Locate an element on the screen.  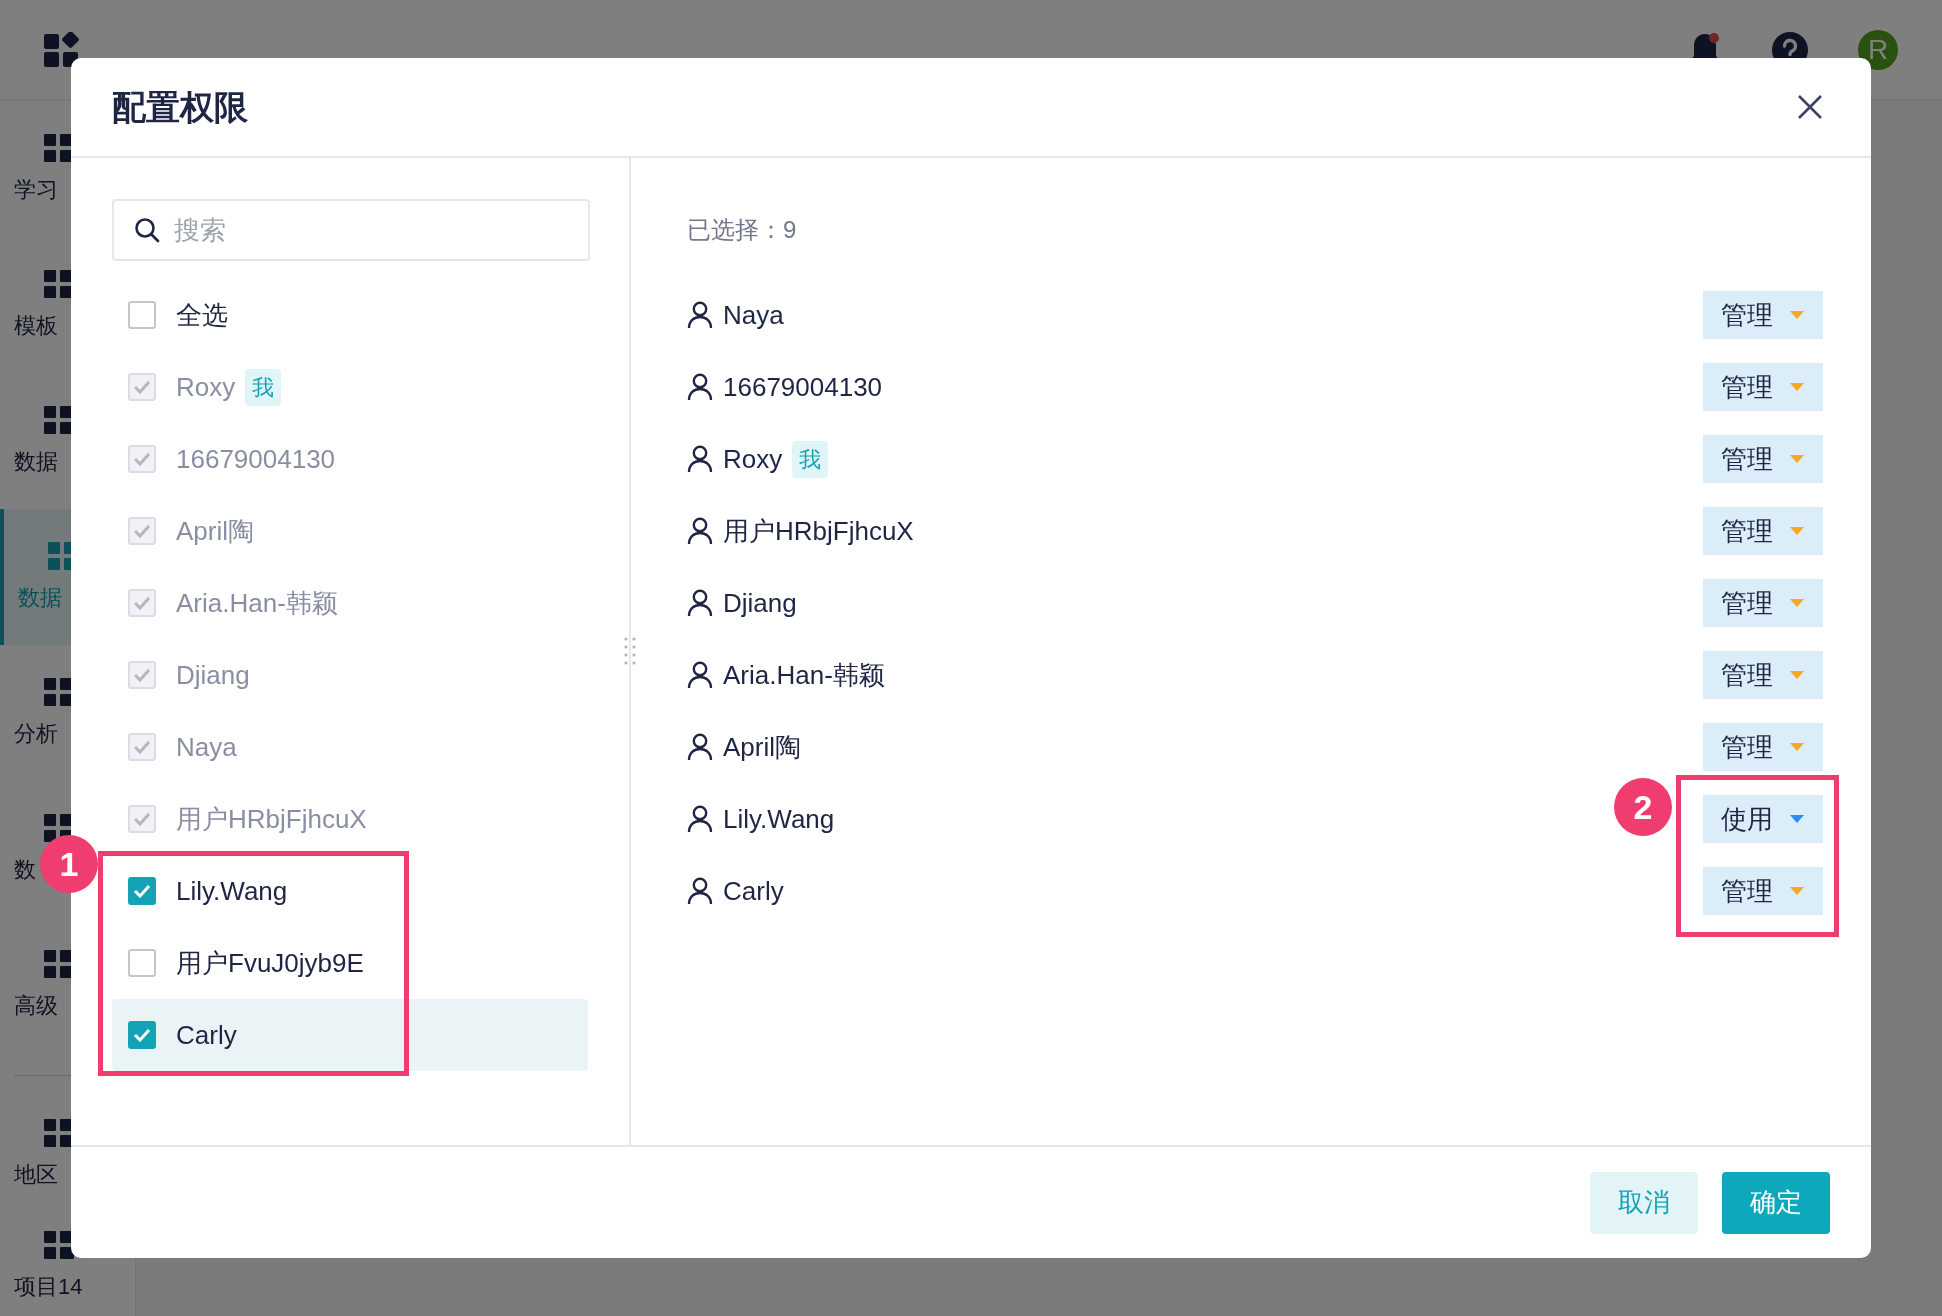
sidebar-label: 分析 is located at coordinates (36, 733).